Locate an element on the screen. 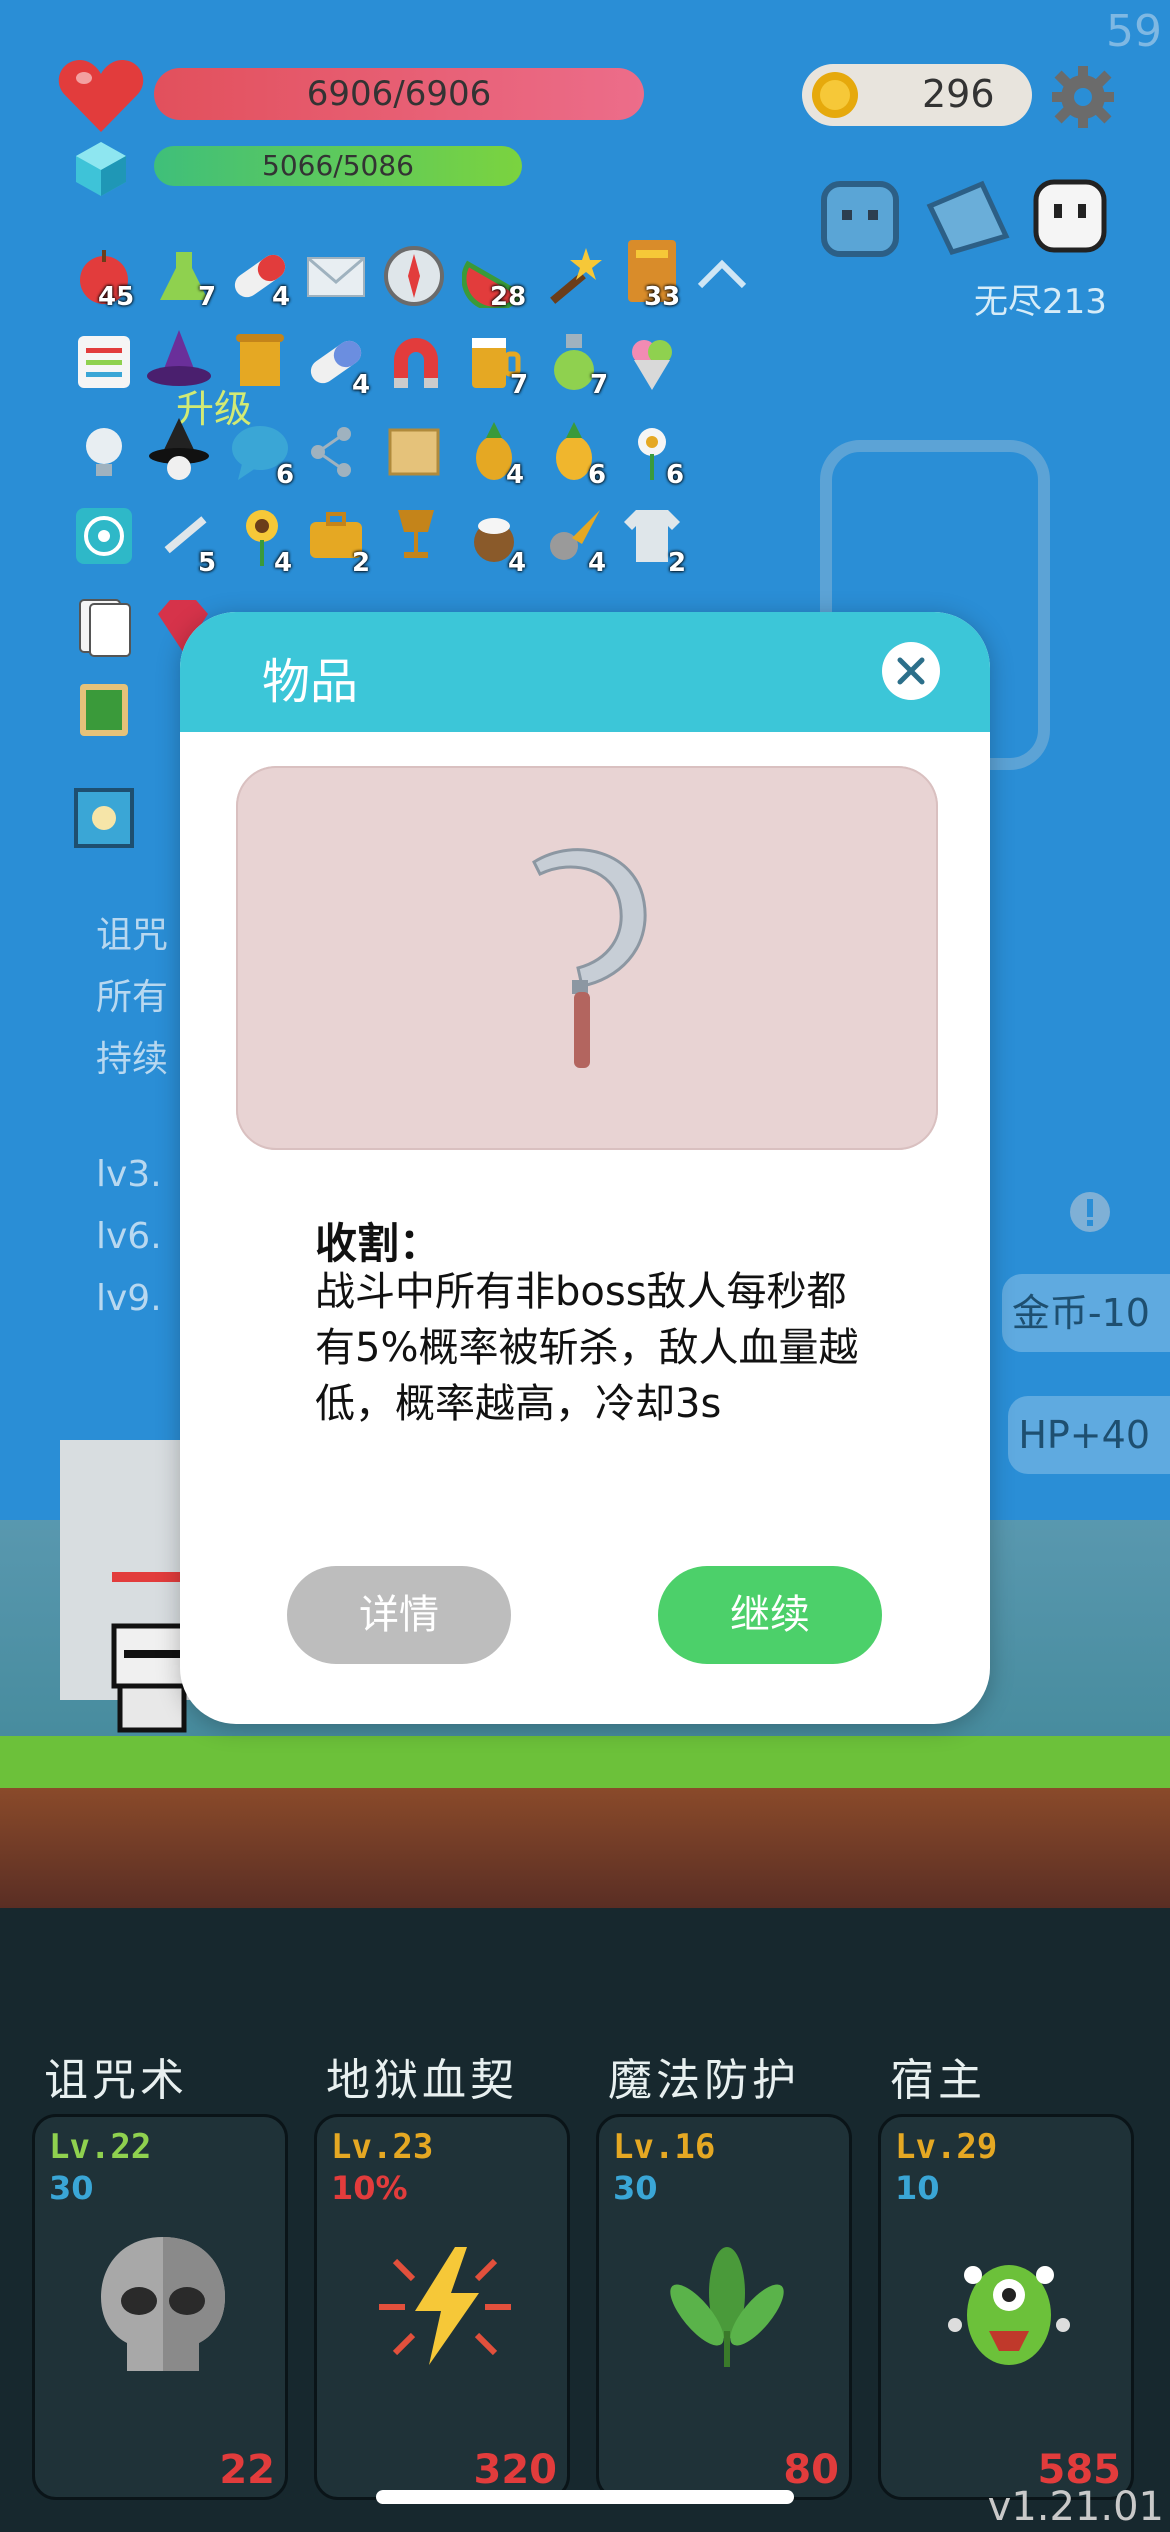  chat-item: 6 is located at coordinates (261, 455).